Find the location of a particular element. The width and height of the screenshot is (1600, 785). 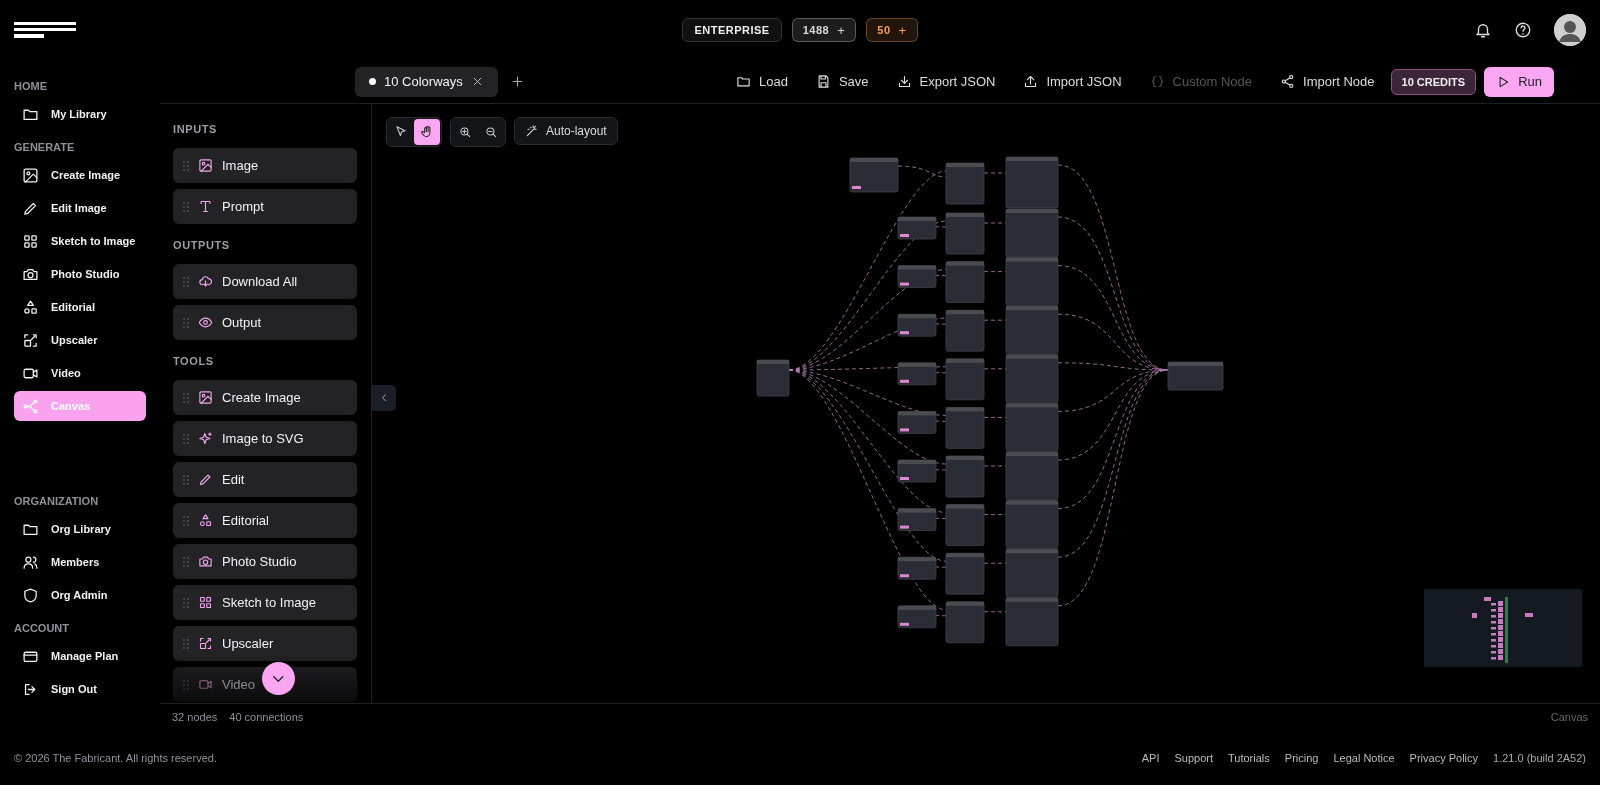

toolbar-button: Import JSON is located at coordinates (1072, 81).